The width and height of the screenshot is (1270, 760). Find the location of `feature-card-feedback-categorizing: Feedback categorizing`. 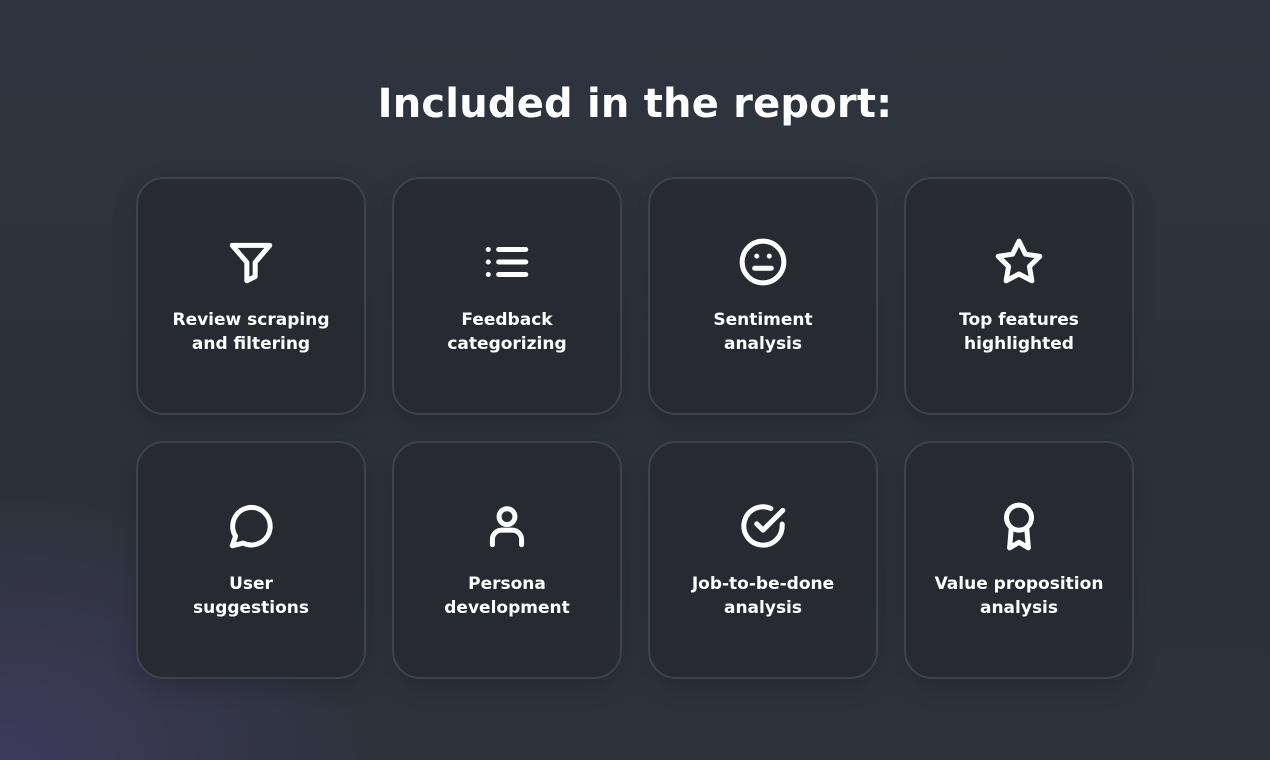

feature-card-feedback-categorizing: Feedback categorizing is located at coordinates (507, 296).